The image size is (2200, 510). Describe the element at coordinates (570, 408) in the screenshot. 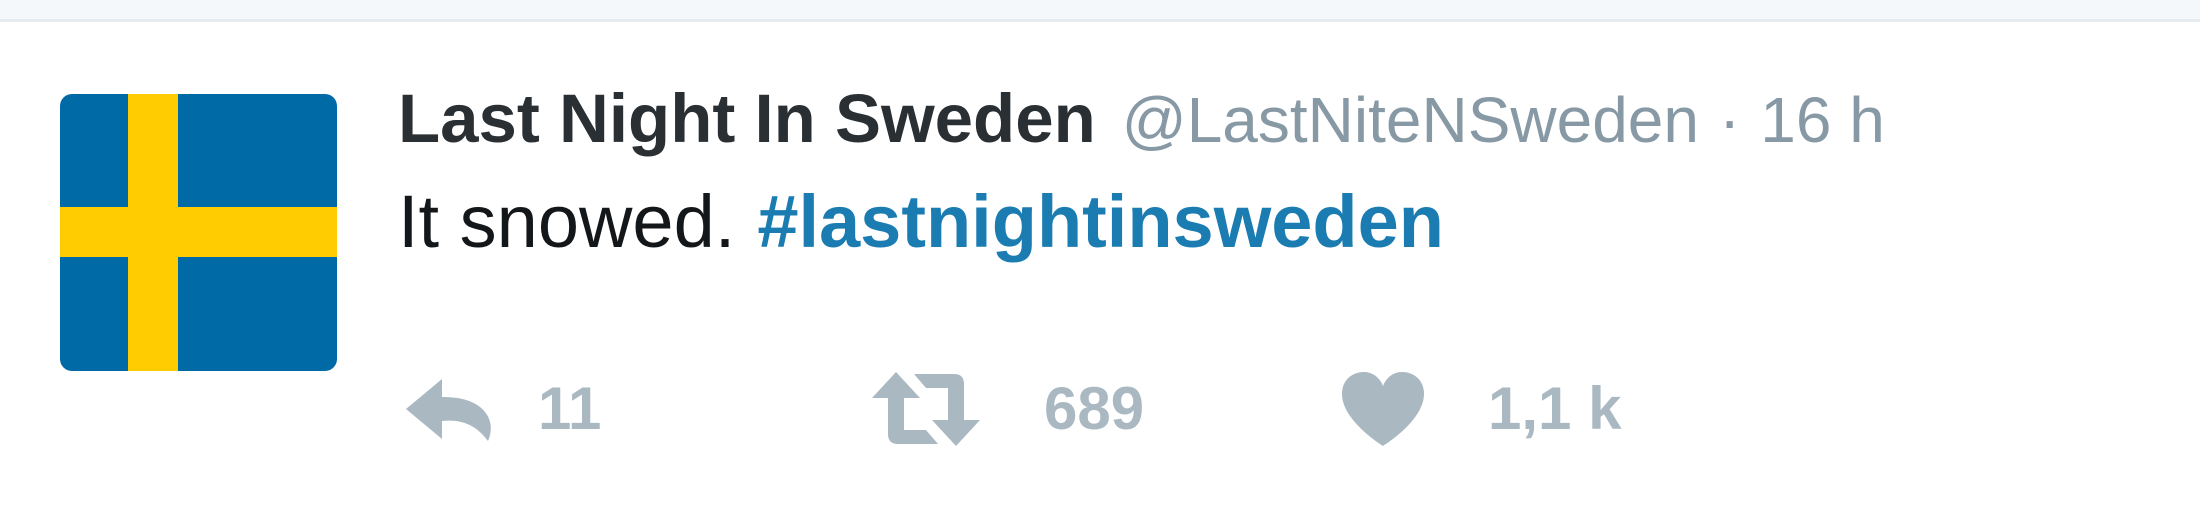

I see `reply-count: 11` at that location.